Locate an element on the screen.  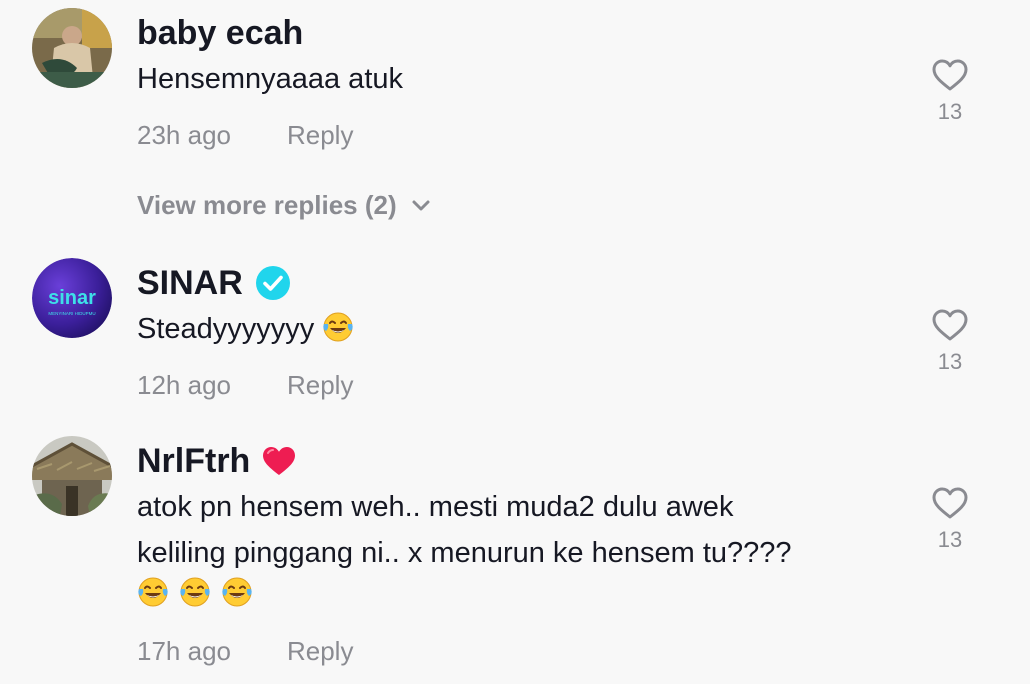
comment-text-content: Steadyyyyyyy is located at coordinates (226, 329).